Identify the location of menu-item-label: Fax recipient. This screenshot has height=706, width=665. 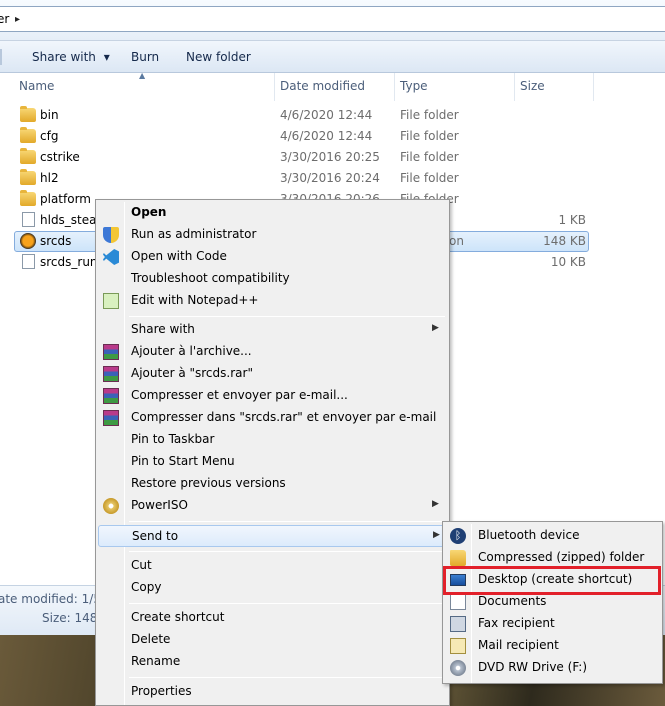
(516, 623).